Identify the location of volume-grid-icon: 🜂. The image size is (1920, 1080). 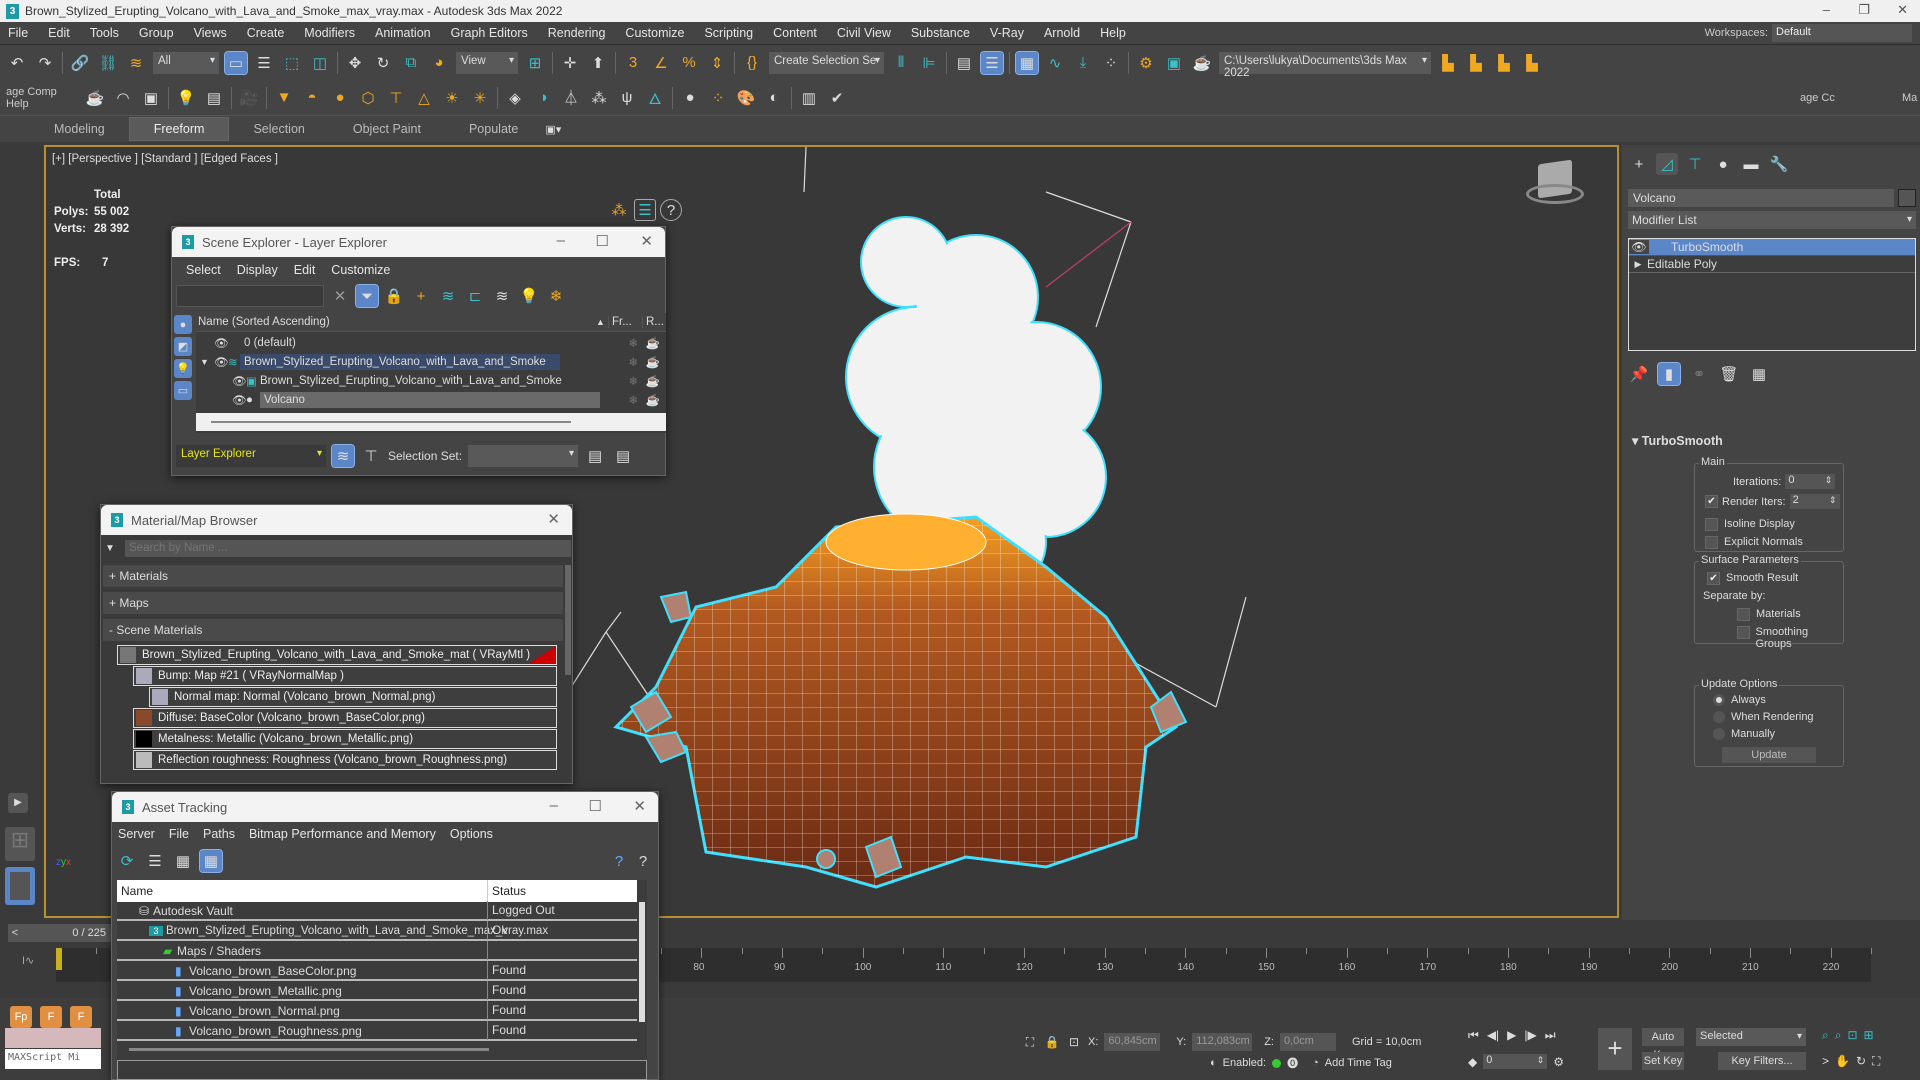
(655, 98).